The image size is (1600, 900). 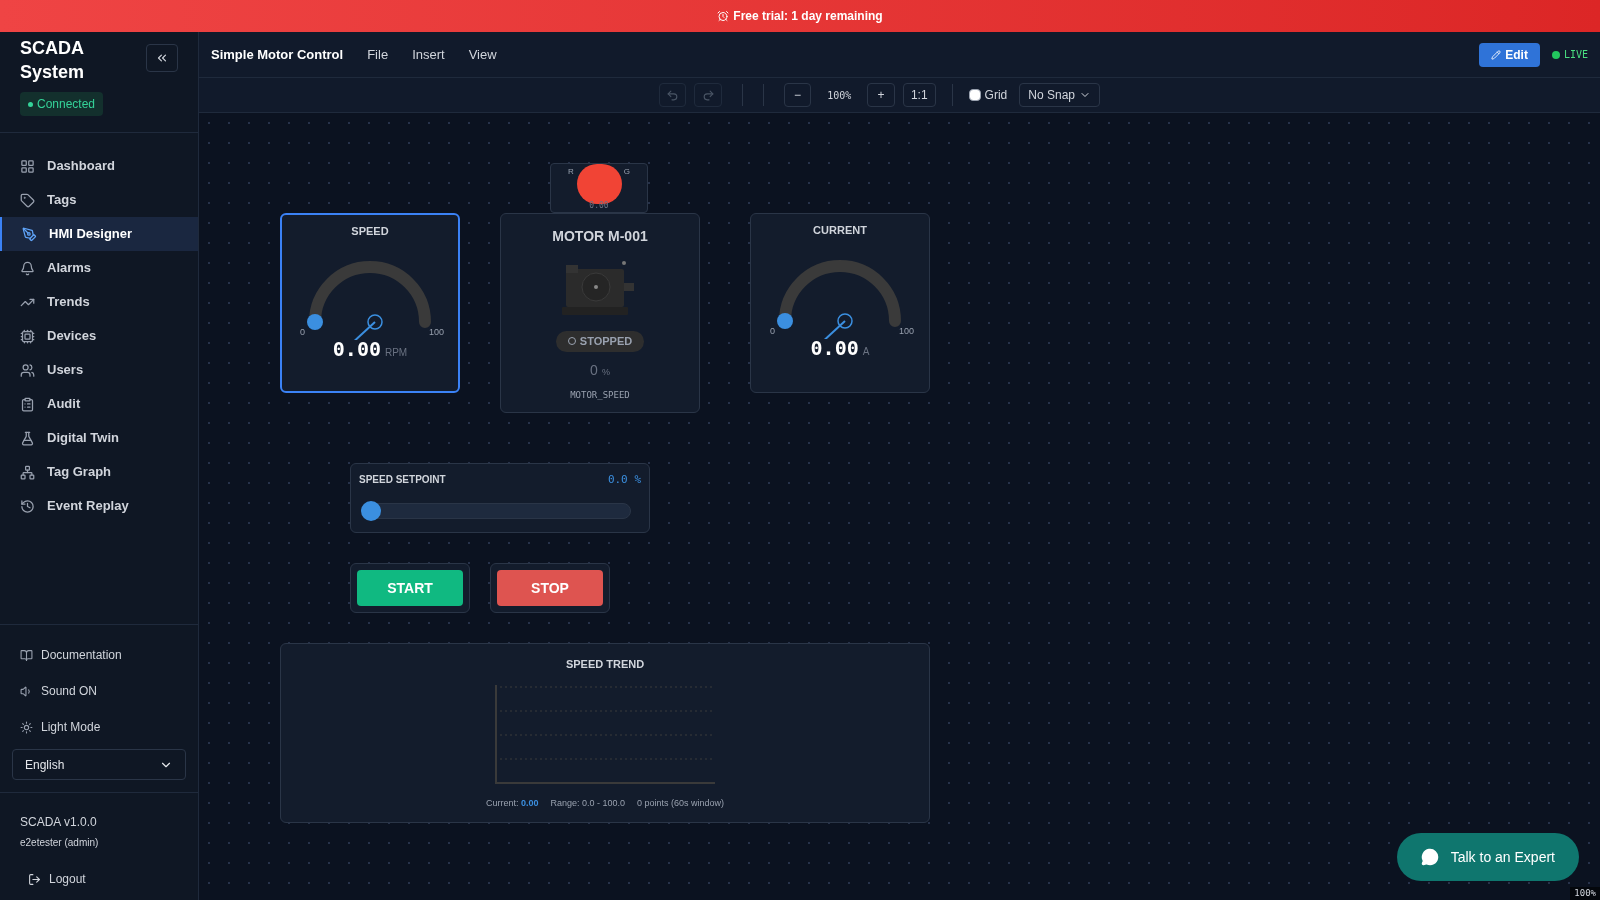 What do you see at coordinates (402, 480) in the screenshot?
I see `setpoint-title: SPEED SETPOINT` at bounding box center [402, 480].